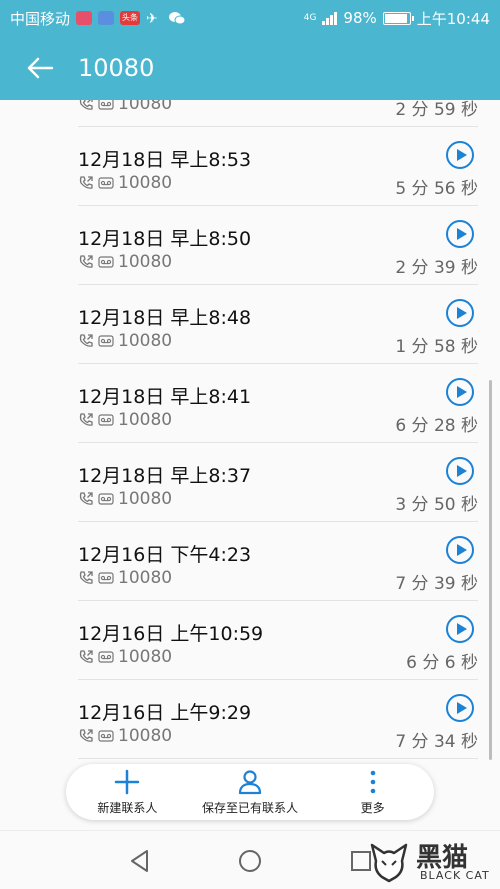  Describe the element at coordinates (278, 166) in the screenshot. I see `call-log-row: 12月18日 早上8:53 10080 5 分 56 秒` at that location.